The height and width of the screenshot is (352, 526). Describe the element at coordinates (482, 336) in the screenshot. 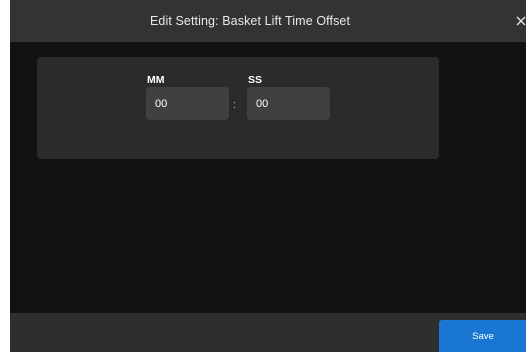

I see `save-button: Save` at that location.